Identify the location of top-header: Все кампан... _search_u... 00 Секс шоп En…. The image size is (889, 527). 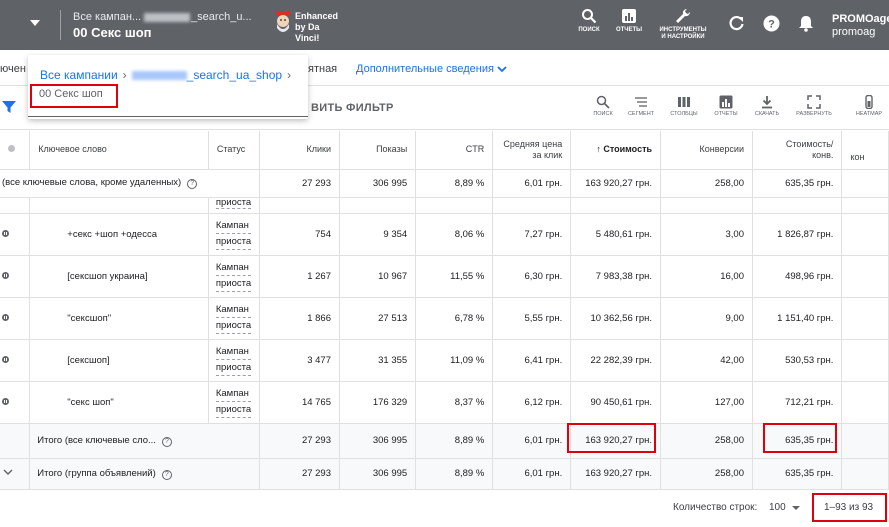
(444, 25).